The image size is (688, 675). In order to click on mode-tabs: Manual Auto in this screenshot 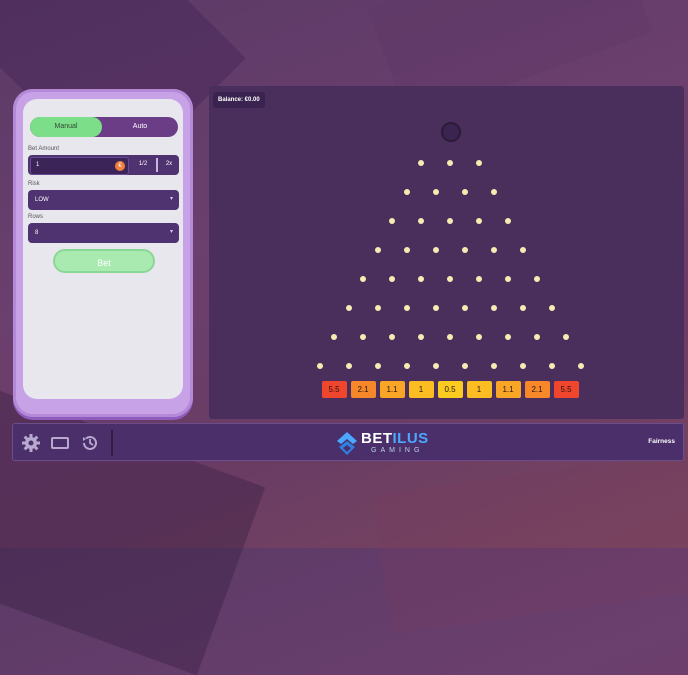, I will do `click(104, 127)`.